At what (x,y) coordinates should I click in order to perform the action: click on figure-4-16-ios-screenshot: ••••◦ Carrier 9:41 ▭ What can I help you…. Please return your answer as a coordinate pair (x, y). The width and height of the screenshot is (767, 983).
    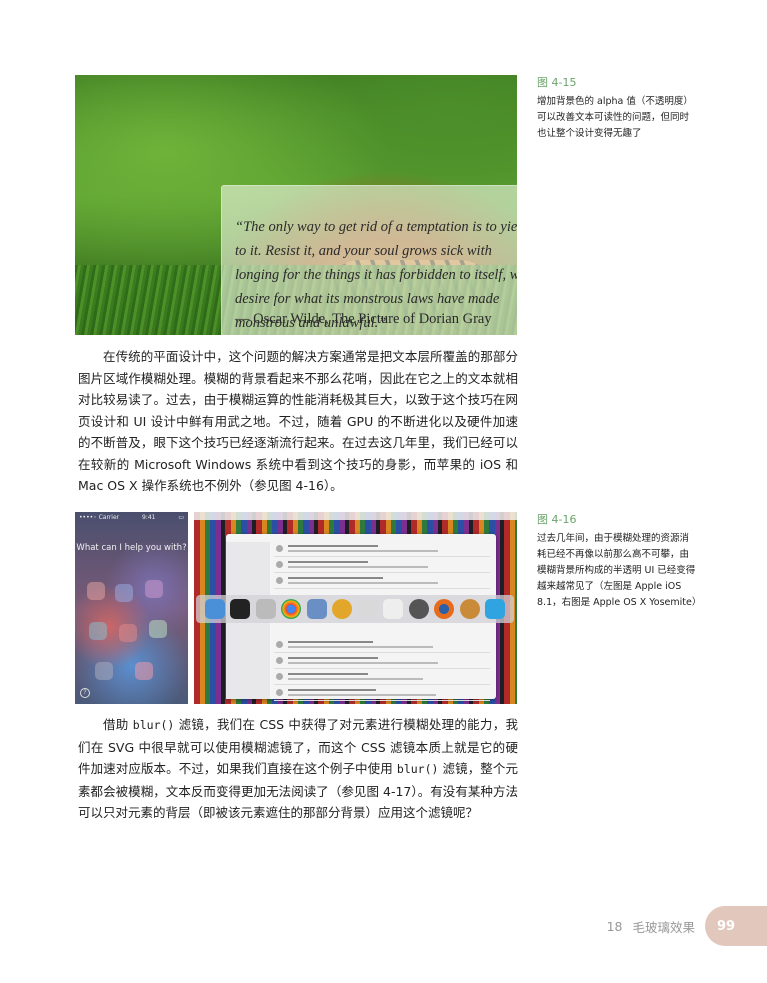
    Looking at the image, I should click on (131, 608).